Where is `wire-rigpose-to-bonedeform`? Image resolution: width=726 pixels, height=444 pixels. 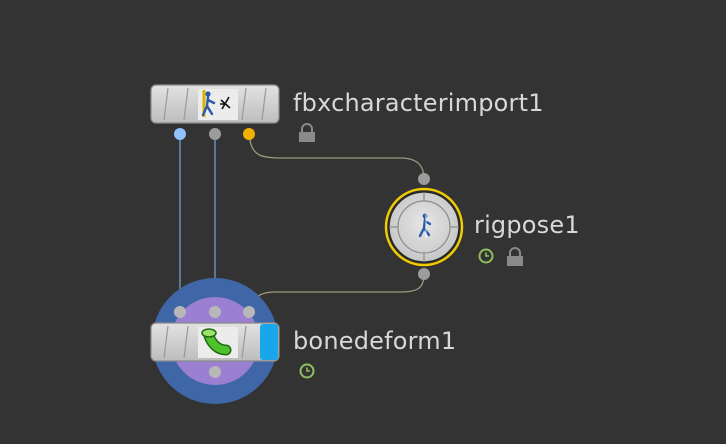 wire-rigpose-to-bonedeform is located at coordinates (336, 293).